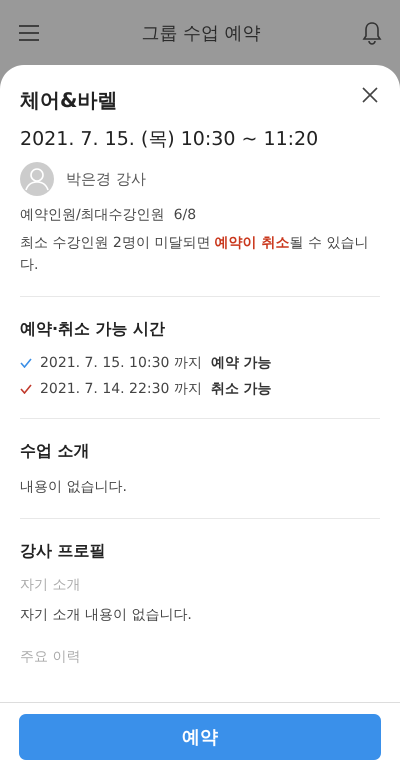  I want to click on capacity-text: 예약인원/최대수강인원 6/8, so click(109, 215).